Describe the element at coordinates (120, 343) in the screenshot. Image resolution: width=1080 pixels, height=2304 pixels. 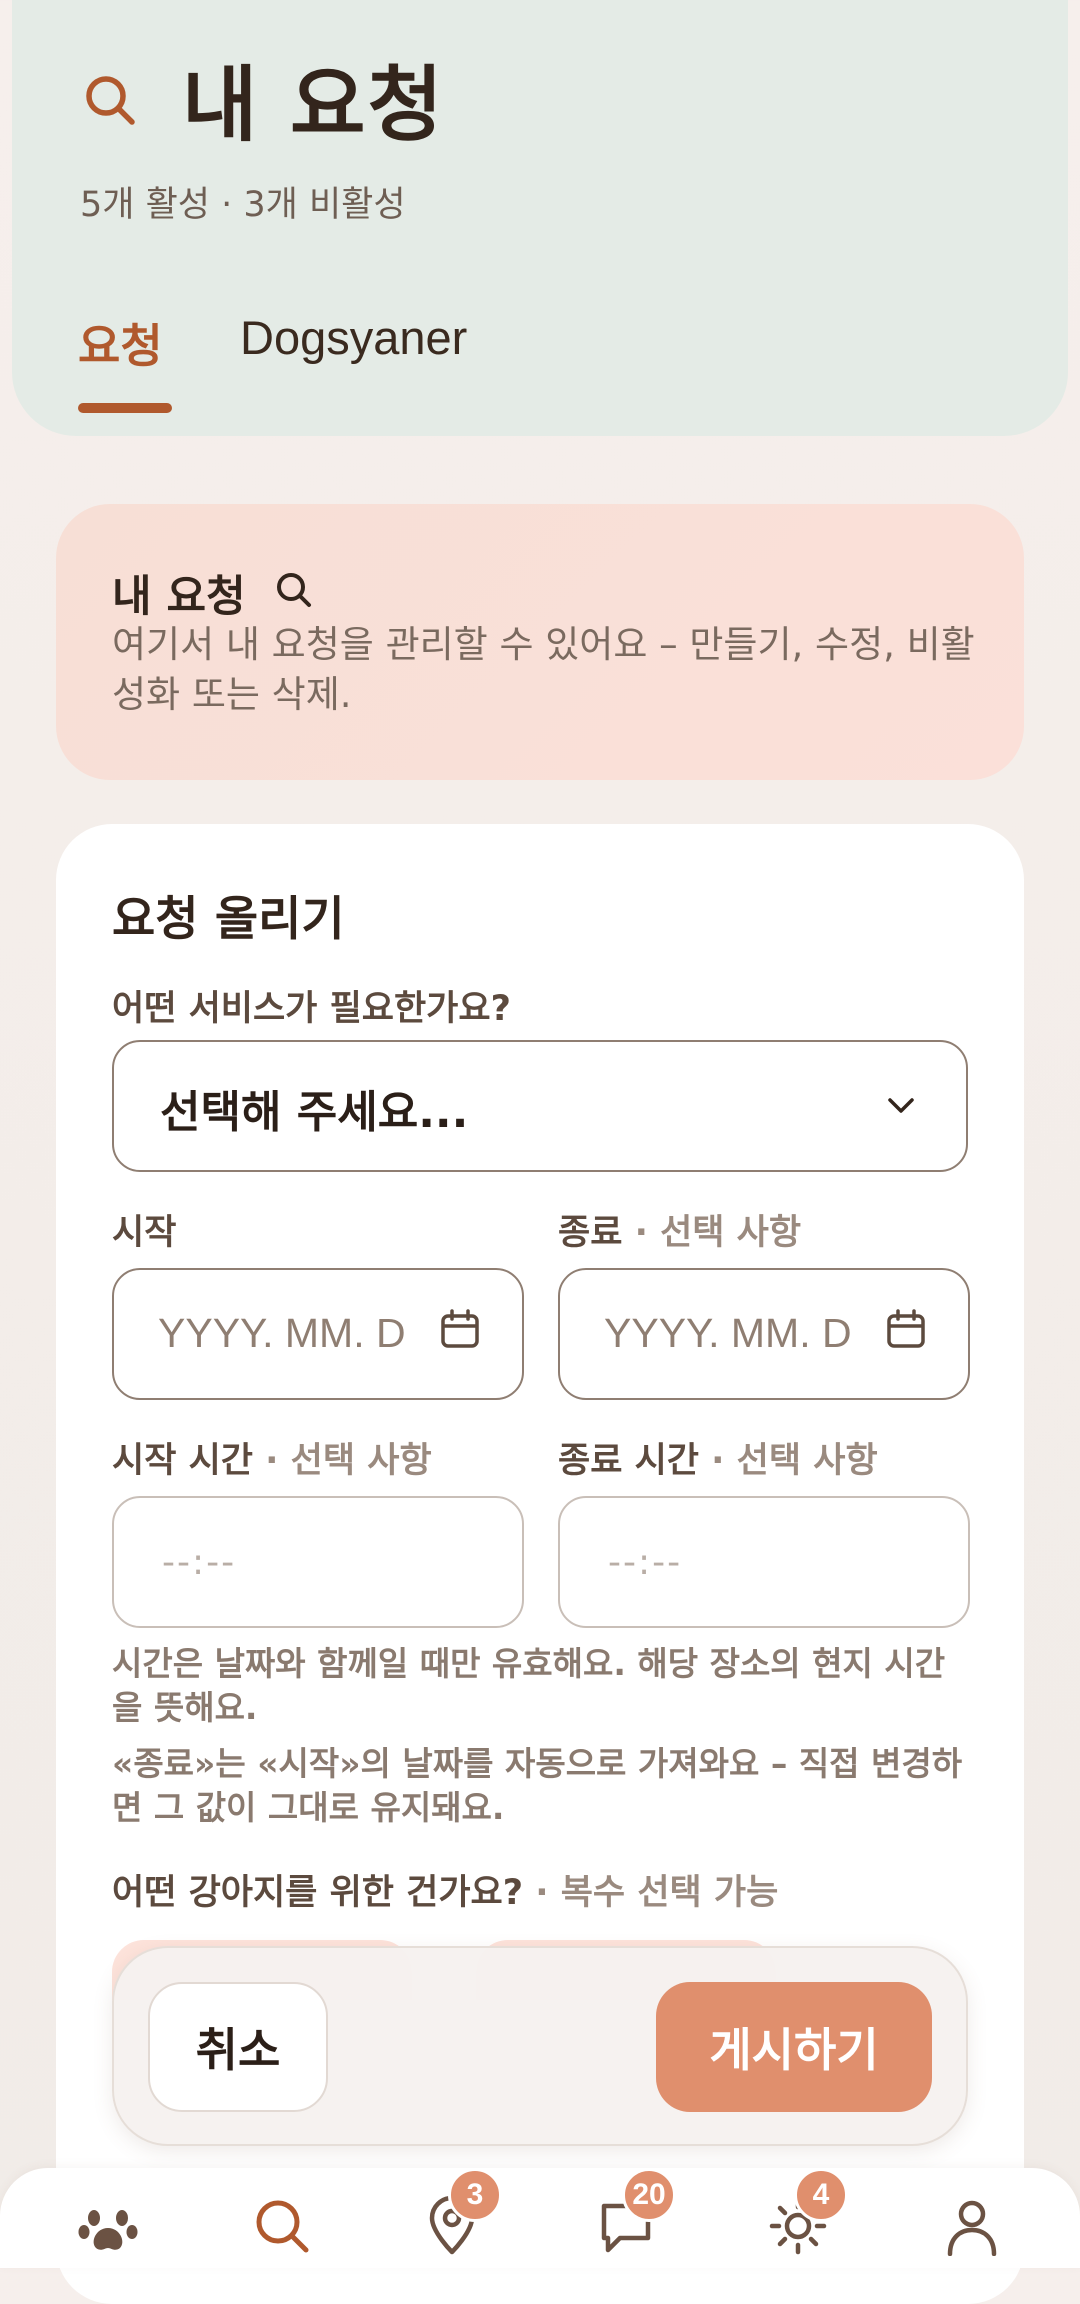
I see `tab-requests: 요청` at that location.